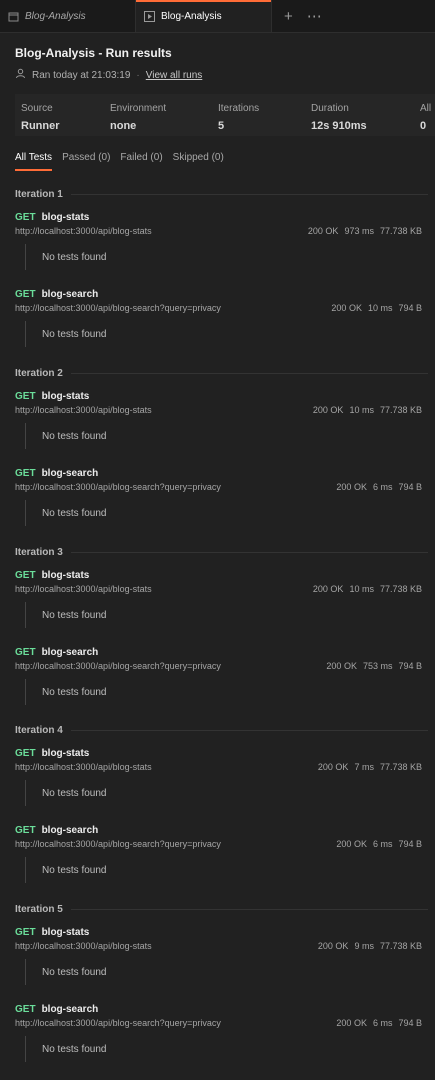  I want to click on stat-label: All, so click(426, 108).